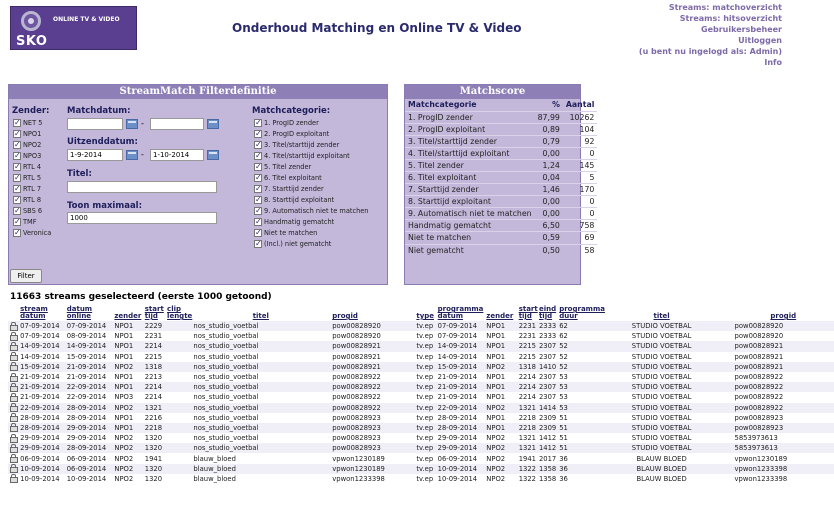  What do you see at coordinates (500, 312) in the screenshot?
I see `column-header-prog-zender: zender` at bounding box center [500, 312].